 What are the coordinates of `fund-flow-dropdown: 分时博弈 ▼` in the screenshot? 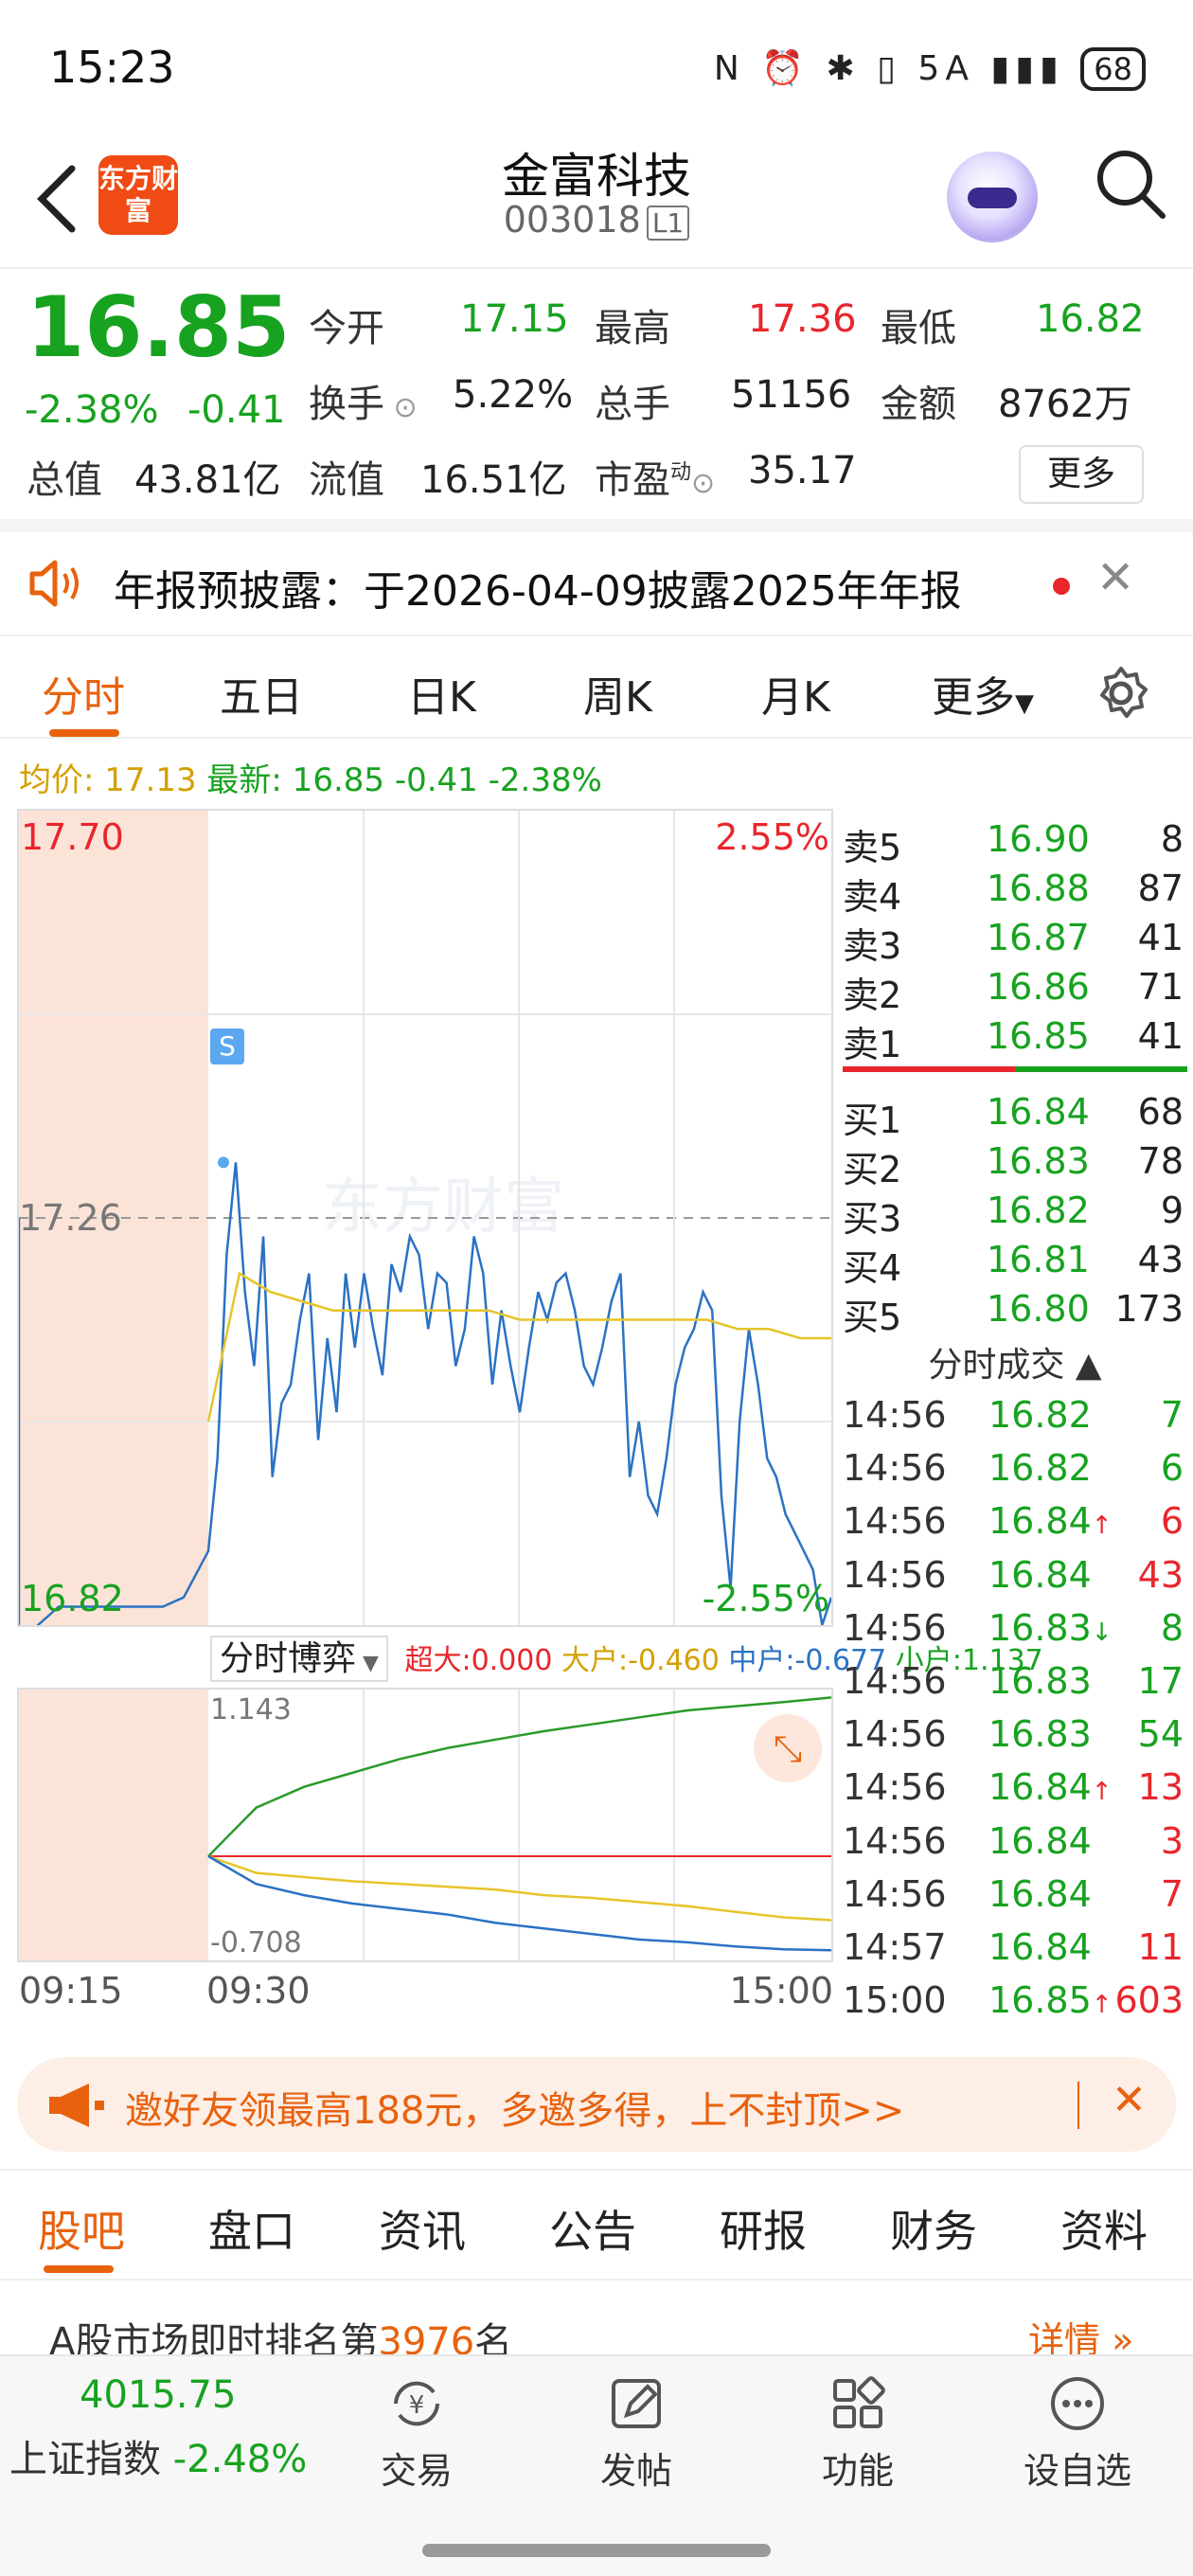 It's located at (299, 1659).